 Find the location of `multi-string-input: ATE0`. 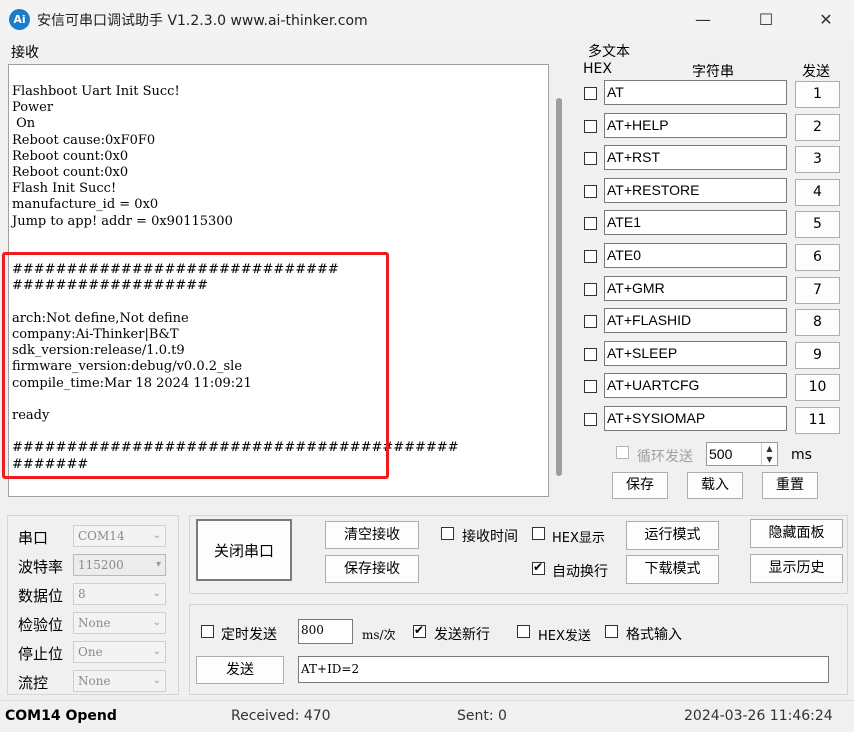

multi-string-input: ATE0 is located at coordinates (695, 255).